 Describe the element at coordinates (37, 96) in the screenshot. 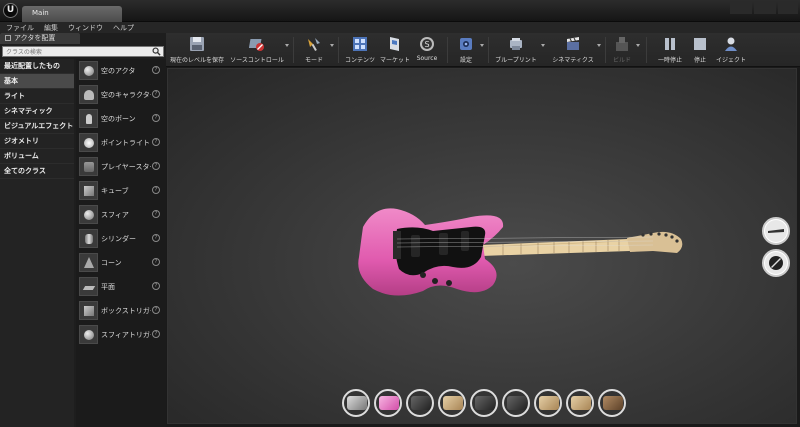

I see `category-lights: ライト` at that location.